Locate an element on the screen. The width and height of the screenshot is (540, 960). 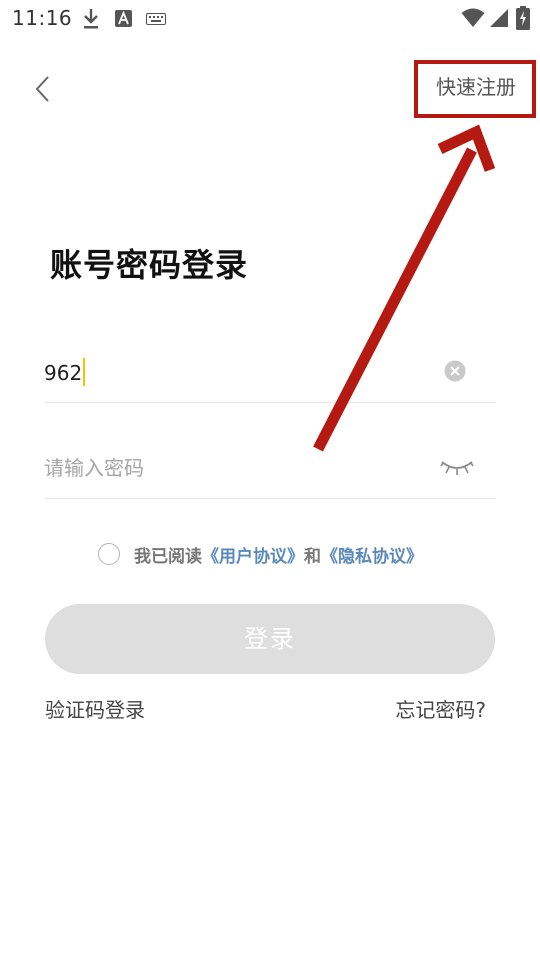
text-caret is located at coordinates (84, 372).